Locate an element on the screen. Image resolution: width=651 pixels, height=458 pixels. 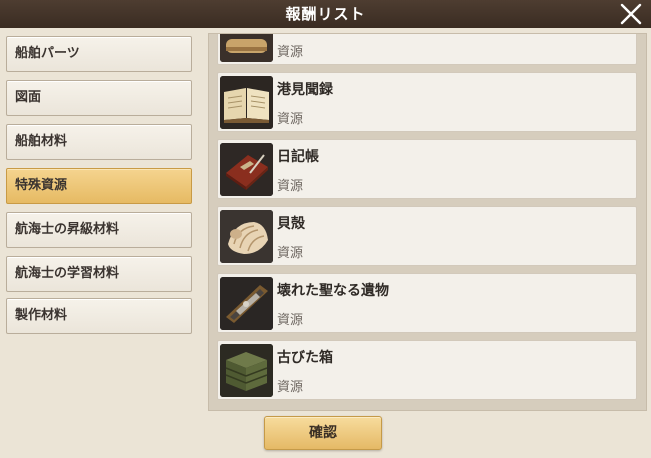
list-item: 古びた箱 資源 is located at coordinates (427, 370).